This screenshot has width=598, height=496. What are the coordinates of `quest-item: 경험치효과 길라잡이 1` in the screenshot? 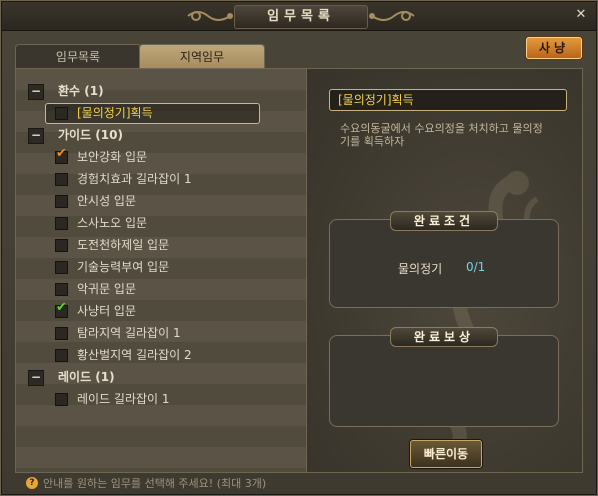 It's located at (161, 179).